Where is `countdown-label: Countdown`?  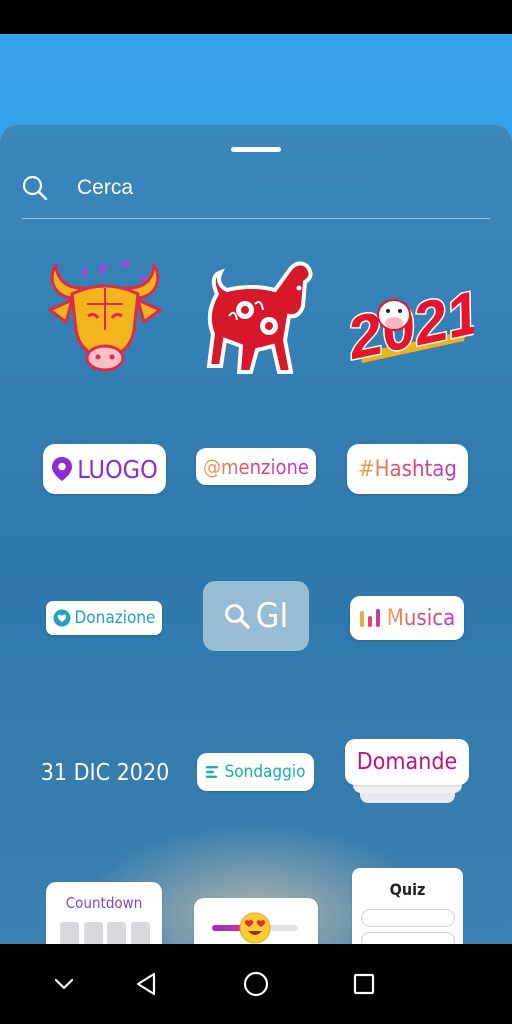
countdown-label: Countdown is located at coordinates (104, 903).